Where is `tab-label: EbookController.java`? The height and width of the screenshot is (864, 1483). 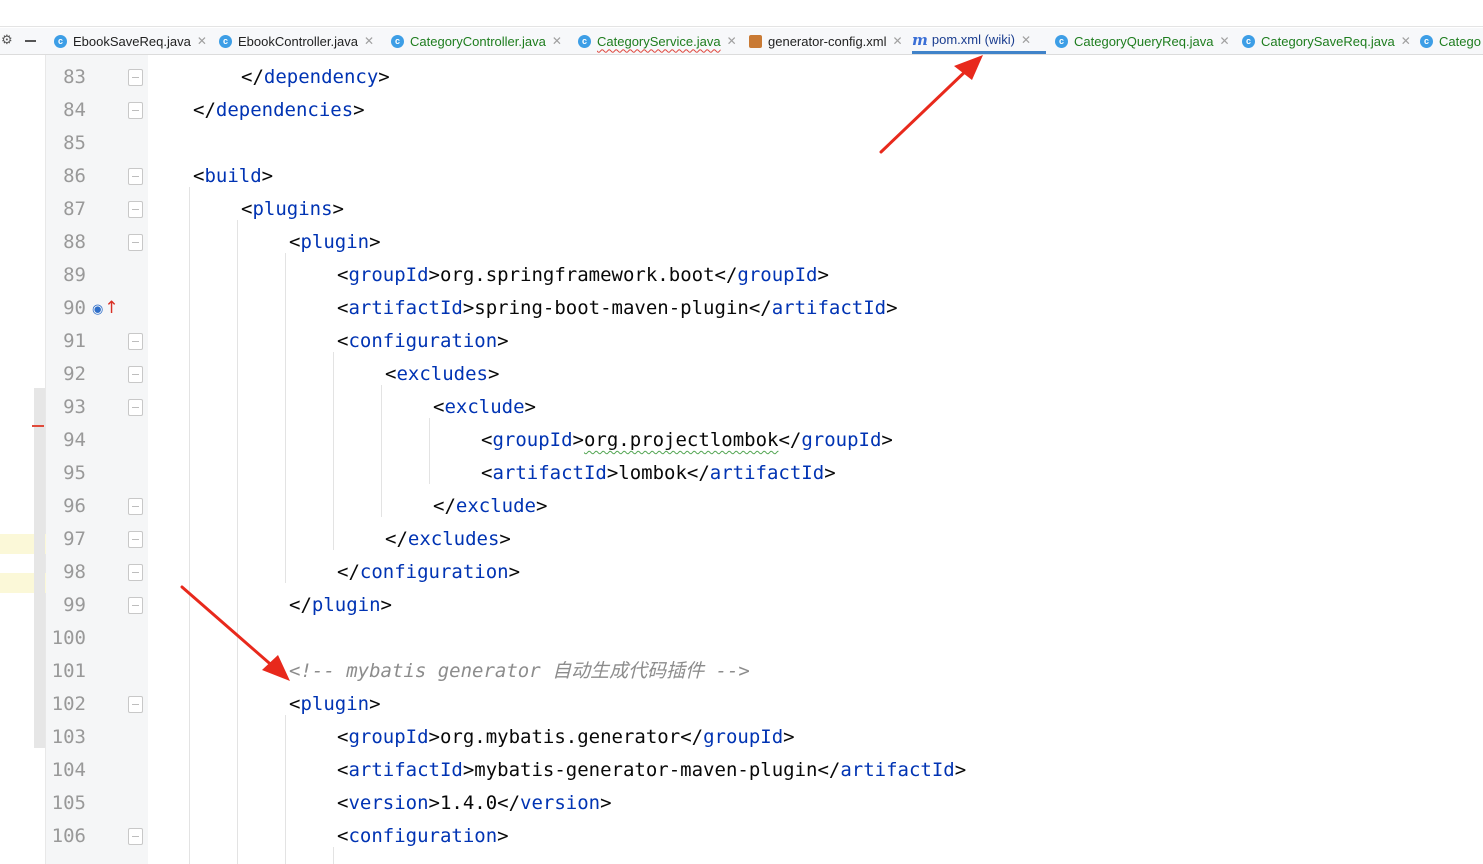
tab-label: EbookController.java is located at coordinates (298, 41).